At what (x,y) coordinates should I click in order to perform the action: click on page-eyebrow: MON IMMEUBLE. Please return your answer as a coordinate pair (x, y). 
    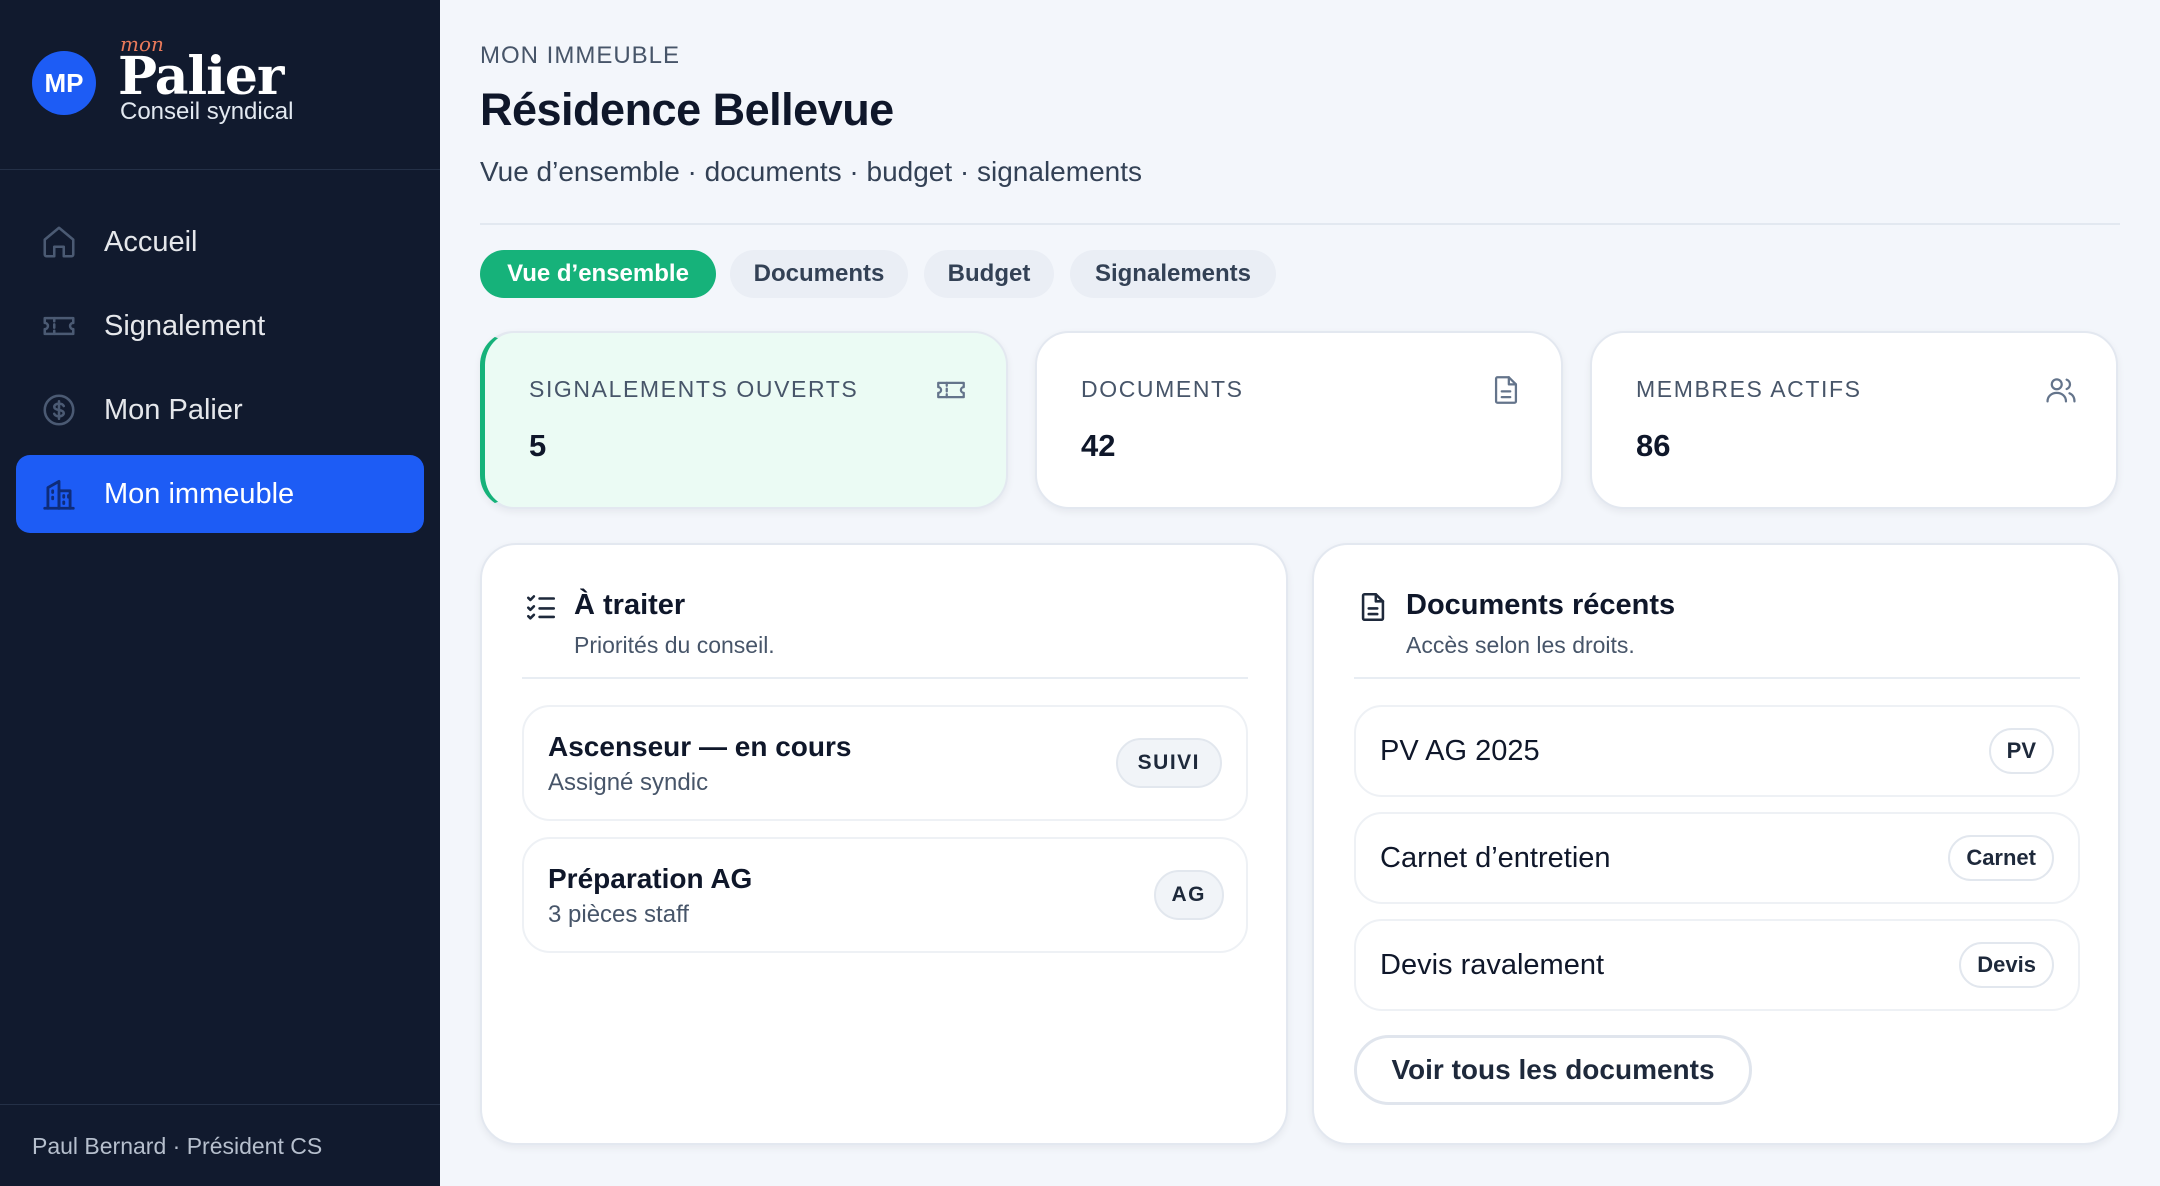
    Looking at the image, I should click on (580, 55).